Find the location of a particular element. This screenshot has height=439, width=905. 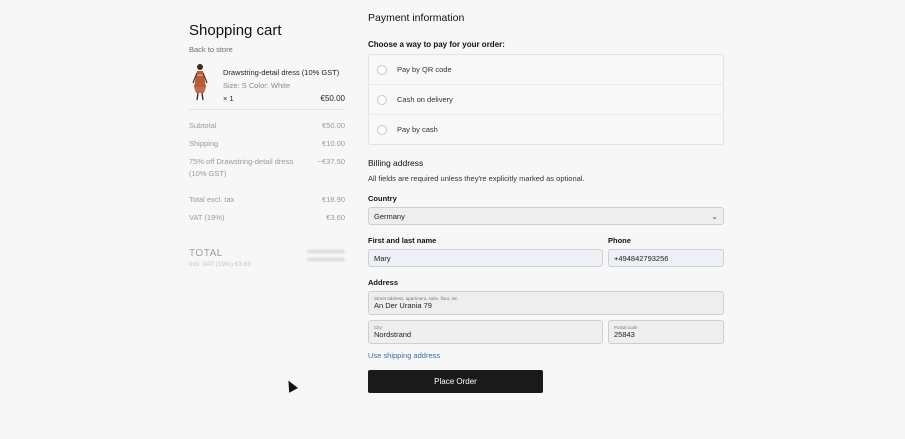

phone-label: Phone is located at coordinates (619, 240).